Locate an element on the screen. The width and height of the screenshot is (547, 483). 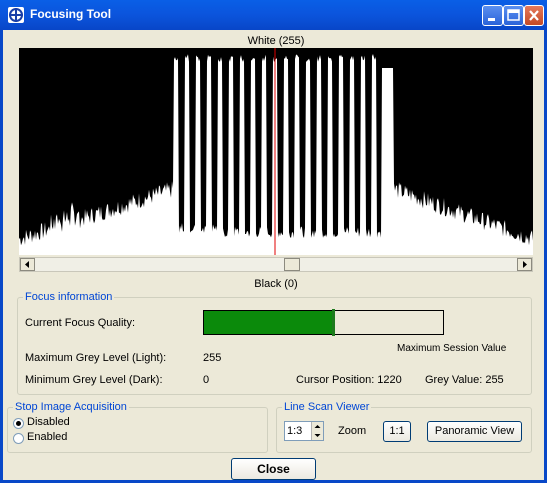
panoramic-view-button: Panoramic View is located at coordinates (474, 431).